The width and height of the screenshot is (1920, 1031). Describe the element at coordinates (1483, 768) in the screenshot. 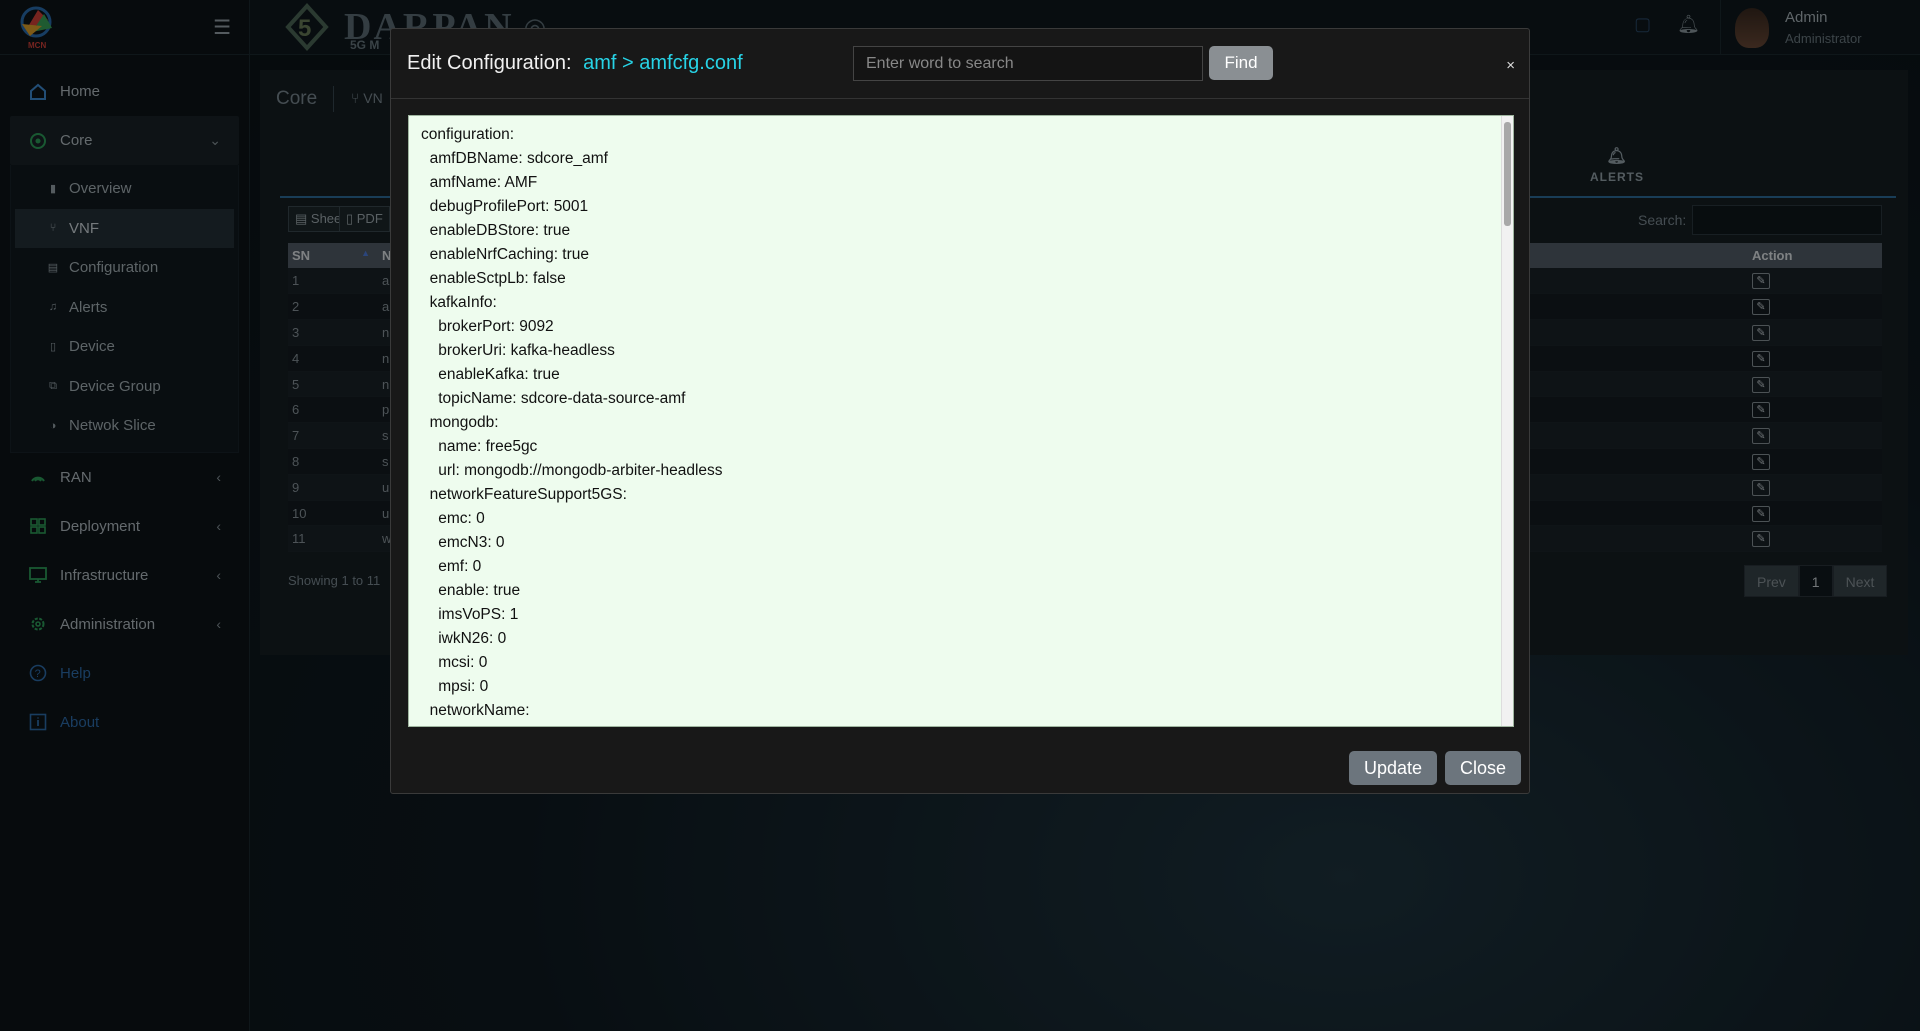

I see `close-button: Close` at that location.